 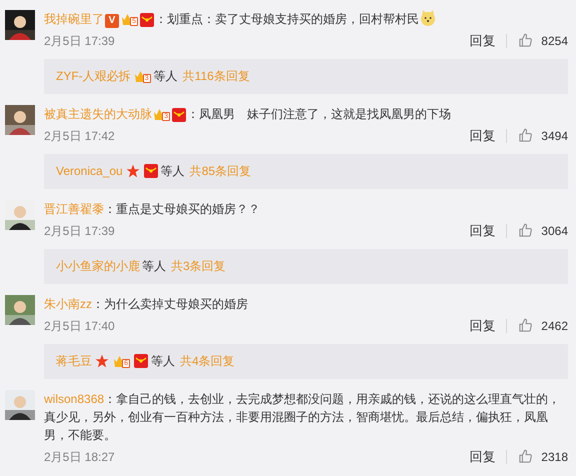 What do you see at coordinates (303, 417) in the screenshot?
I see `comment-text: wilson8368：拿自己的钱，去创业，去完成梦想都没问题，用亲戚的钱，还说的这么理直气壮的，真少见，另外，创业有一百种方法，非要用混圈子的方法，智商堪忧。最后总结，偏执狂，凤凰男，不能要。` at bounding box center [303, 417].